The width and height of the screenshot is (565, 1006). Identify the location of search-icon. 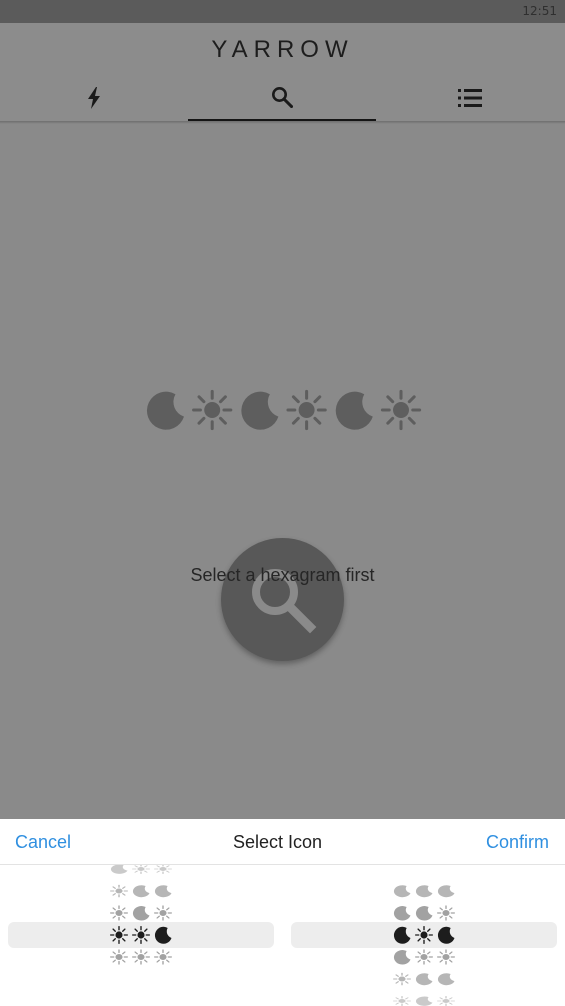
(282, 97).